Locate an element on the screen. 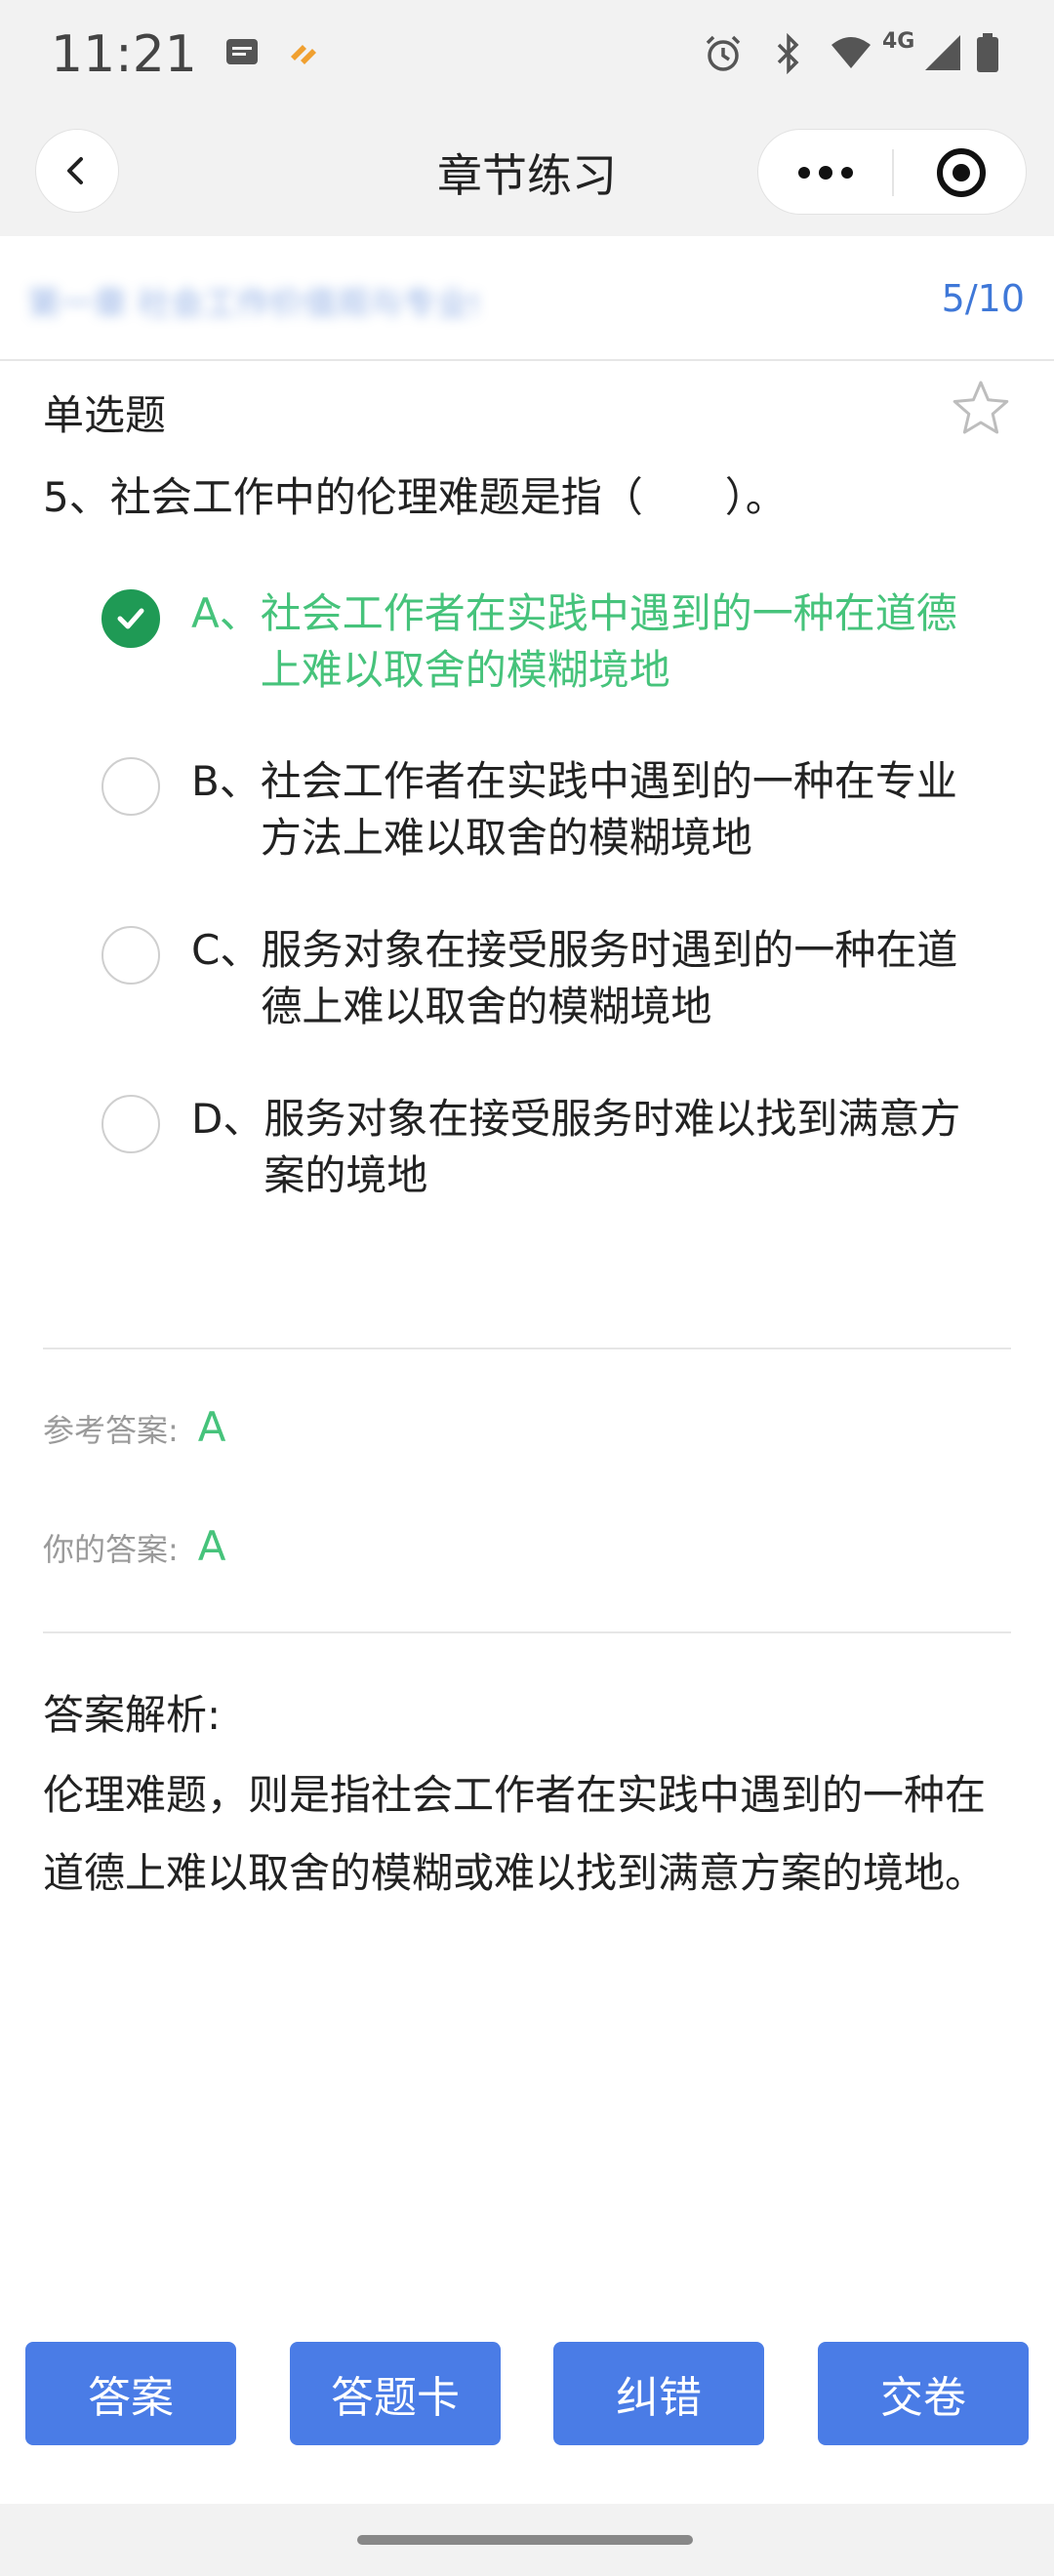 This screenshot has height=2576, width=1054. wifi-icon is located at coordinates (851, 54).